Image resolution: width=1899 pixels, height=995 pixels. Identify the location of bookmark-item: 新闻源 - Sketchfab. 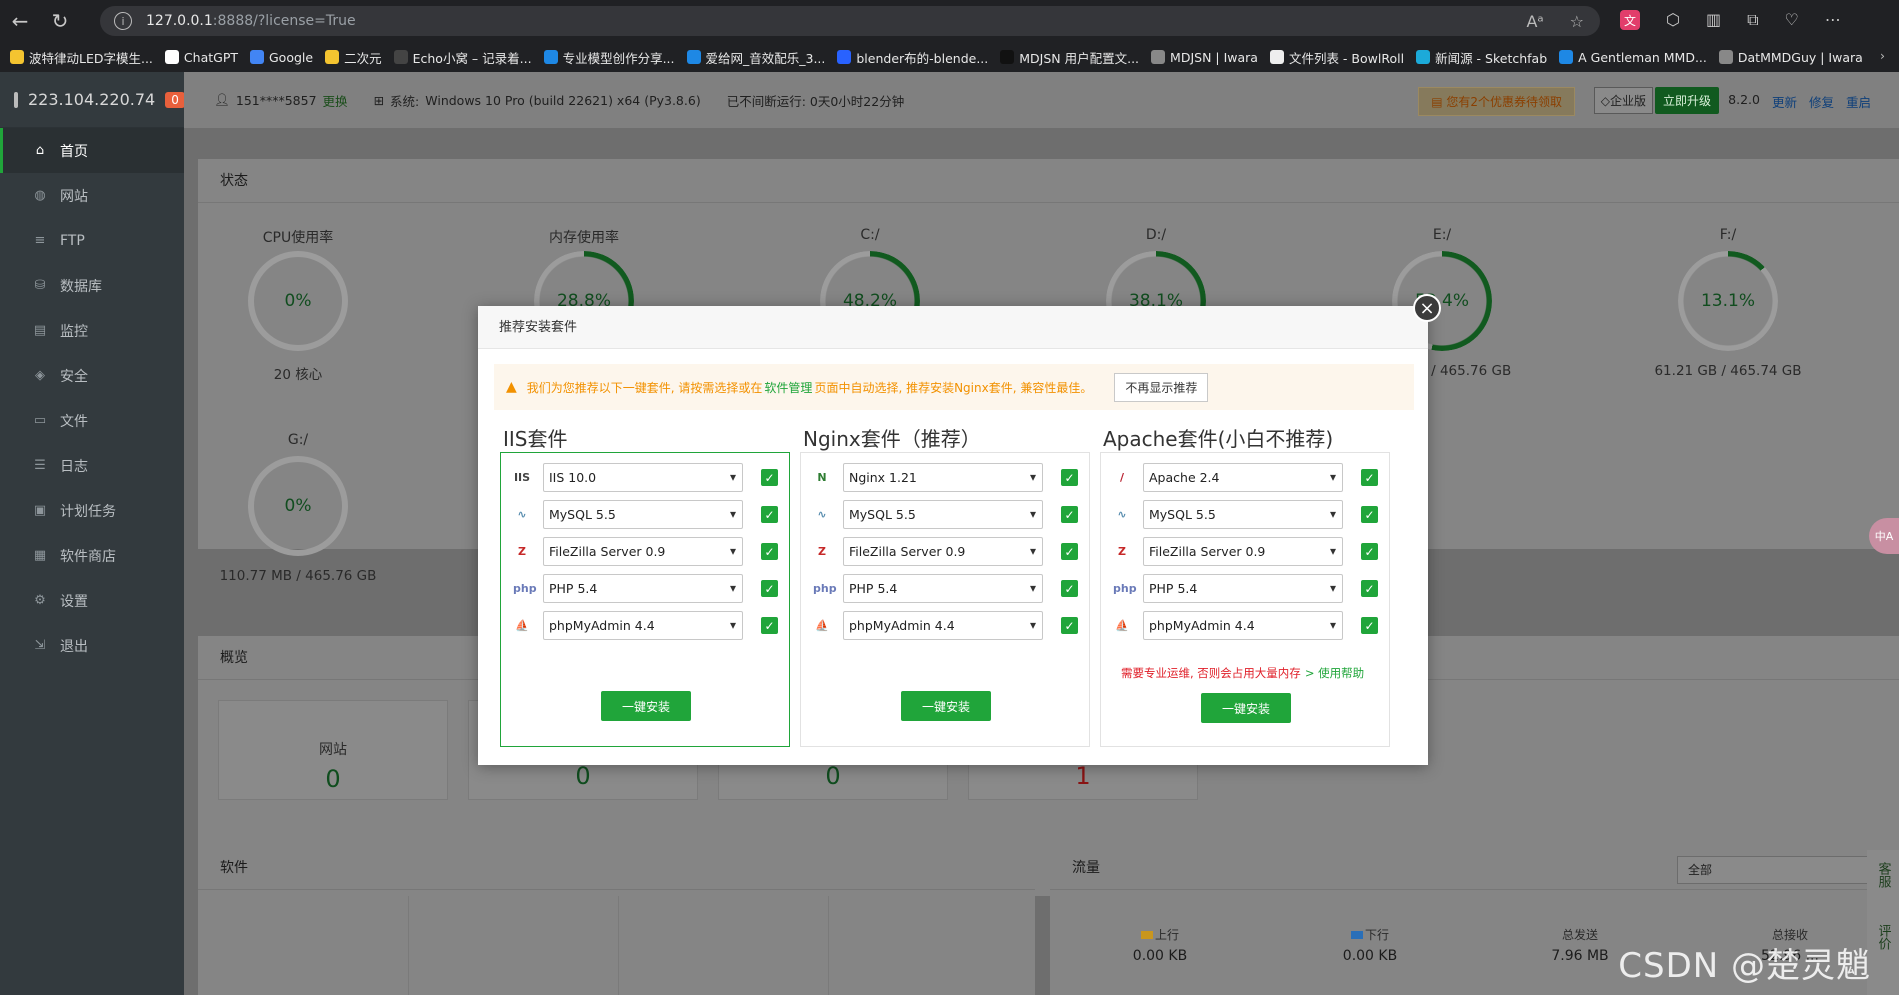
(1481, 57).